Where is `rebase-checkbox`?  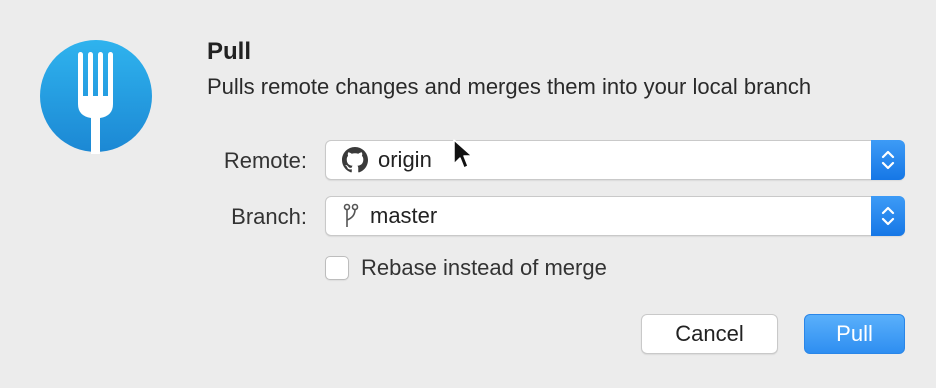 rebase-checkbox is located at coordinates (337, 268).